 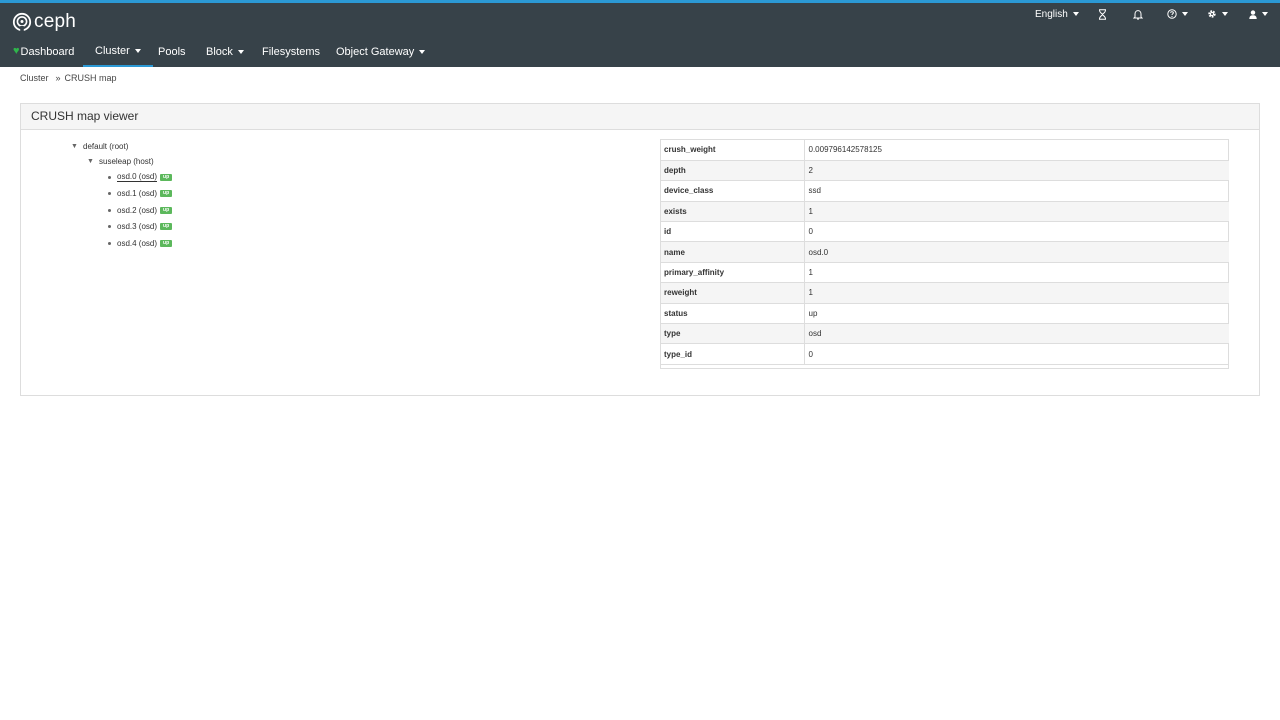 I want to click on table-row: depth 2, so click(x=945, y=171).